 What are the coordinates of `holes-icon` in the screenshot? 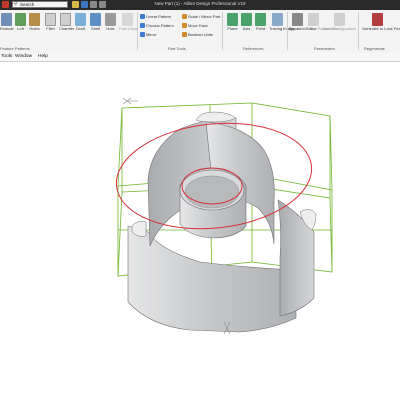 It's located at (34, 19).